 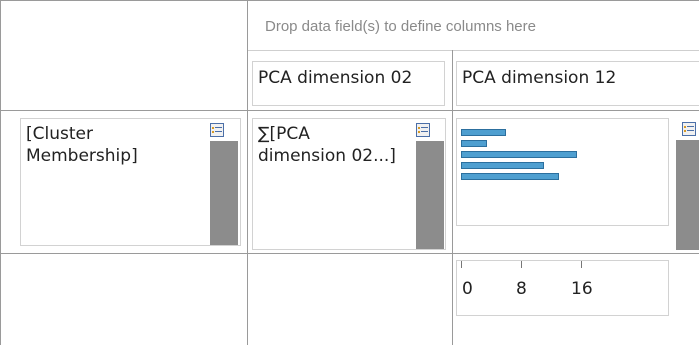 What do you see at coordinates (349, 184) in the screenshot?
I see `data-field-sum-pca-02: ∑[PCA dimension 02...]` at bounding box center [349, 184].